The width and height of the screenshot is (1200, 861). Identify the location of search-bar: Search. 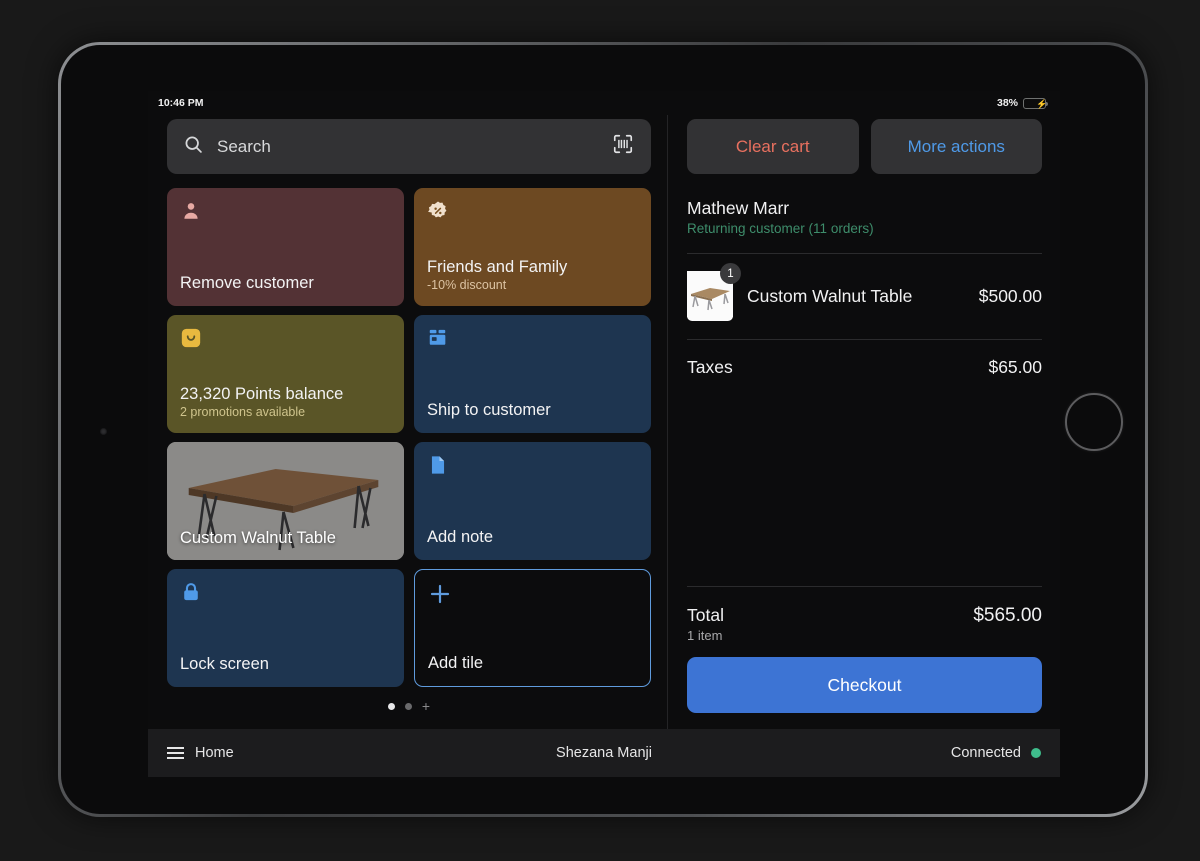
(409, 146).